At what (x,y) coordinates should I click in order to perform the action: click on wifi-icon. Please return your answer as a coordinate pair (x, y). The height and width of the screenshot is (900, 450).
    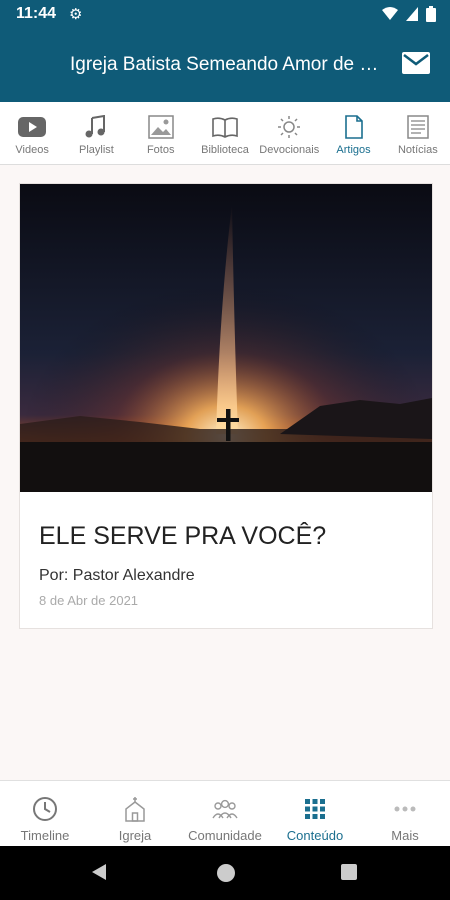
    Looking at the image, I should click on (390, 13).